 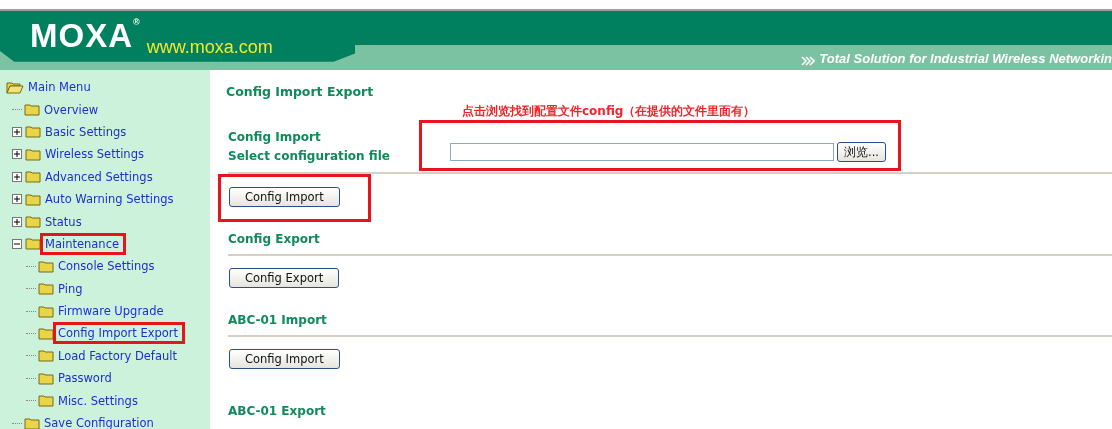 What do you see at coordinates (609, 111) in the screenshot?
I see `annotation-note: 点击浏览找到配置文件config（在提供的文件里面有）` at bounding box center [609, 111].